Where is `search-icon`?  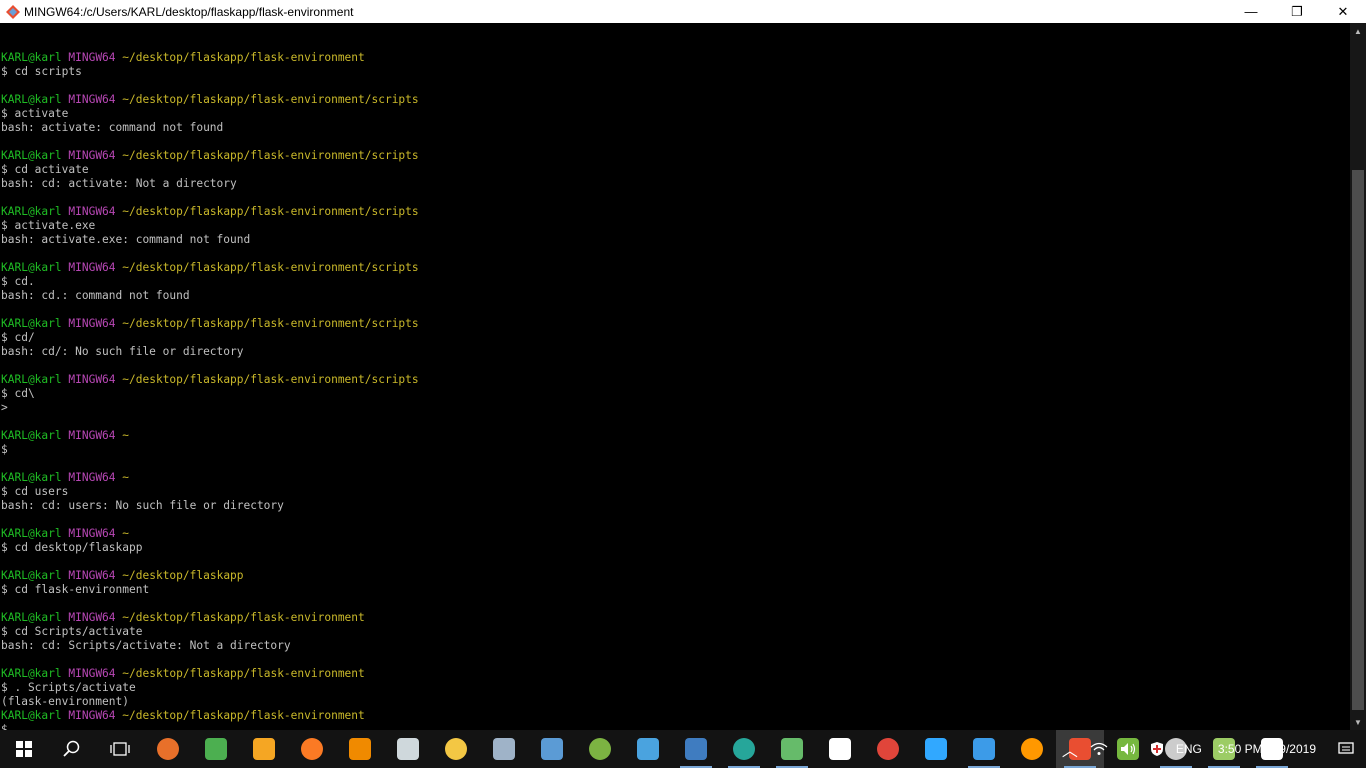 search-icon is located at coordinates (71, 748).